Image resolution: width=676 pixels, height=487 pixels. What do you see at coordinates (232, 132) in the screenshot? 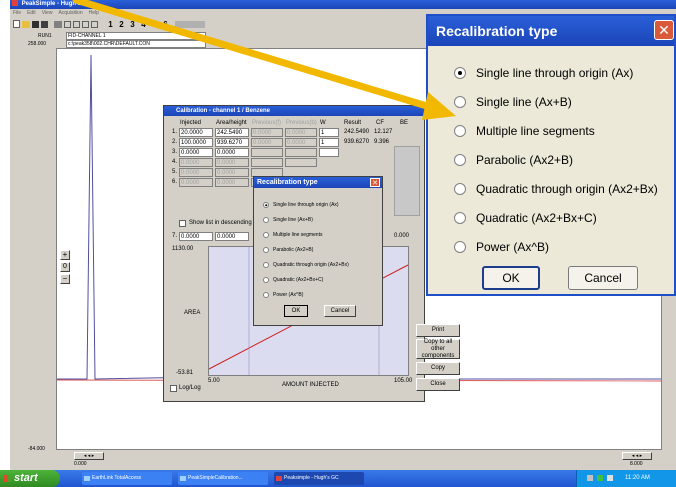
I see `area-field: 242.5490` at bounding box center [232, 132].